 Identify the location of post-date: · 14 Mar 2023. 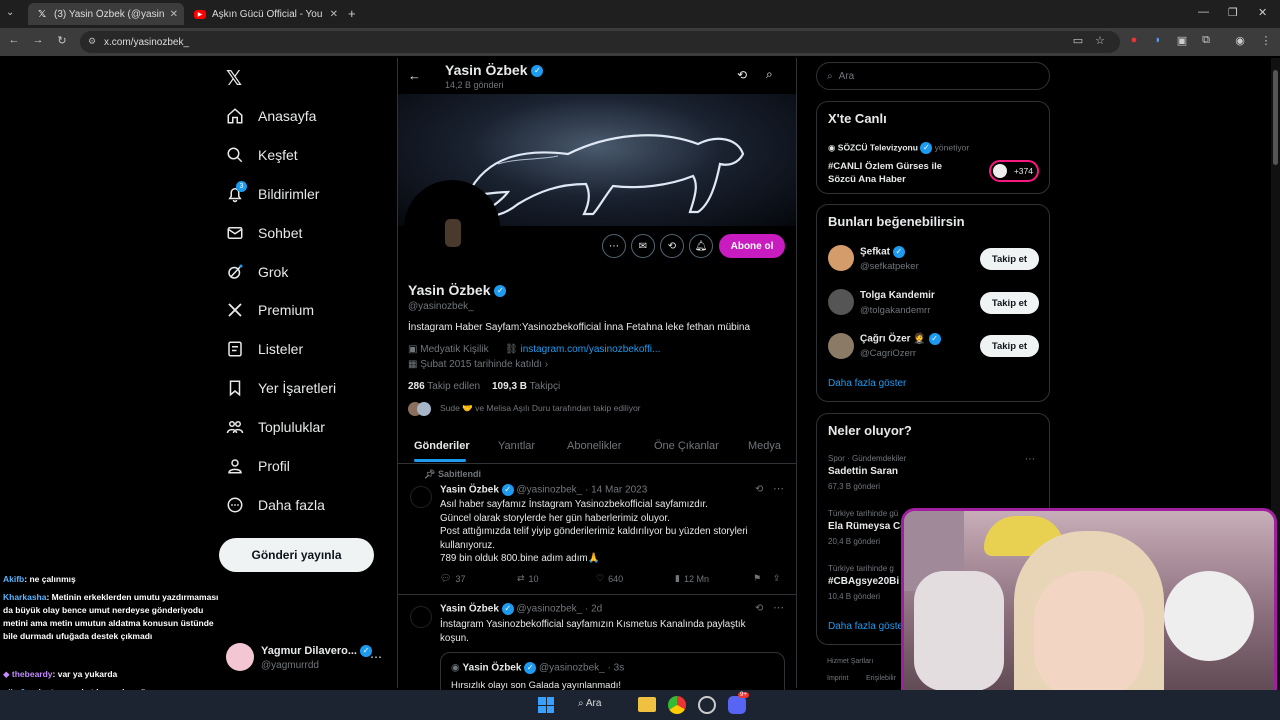
(616, 490).